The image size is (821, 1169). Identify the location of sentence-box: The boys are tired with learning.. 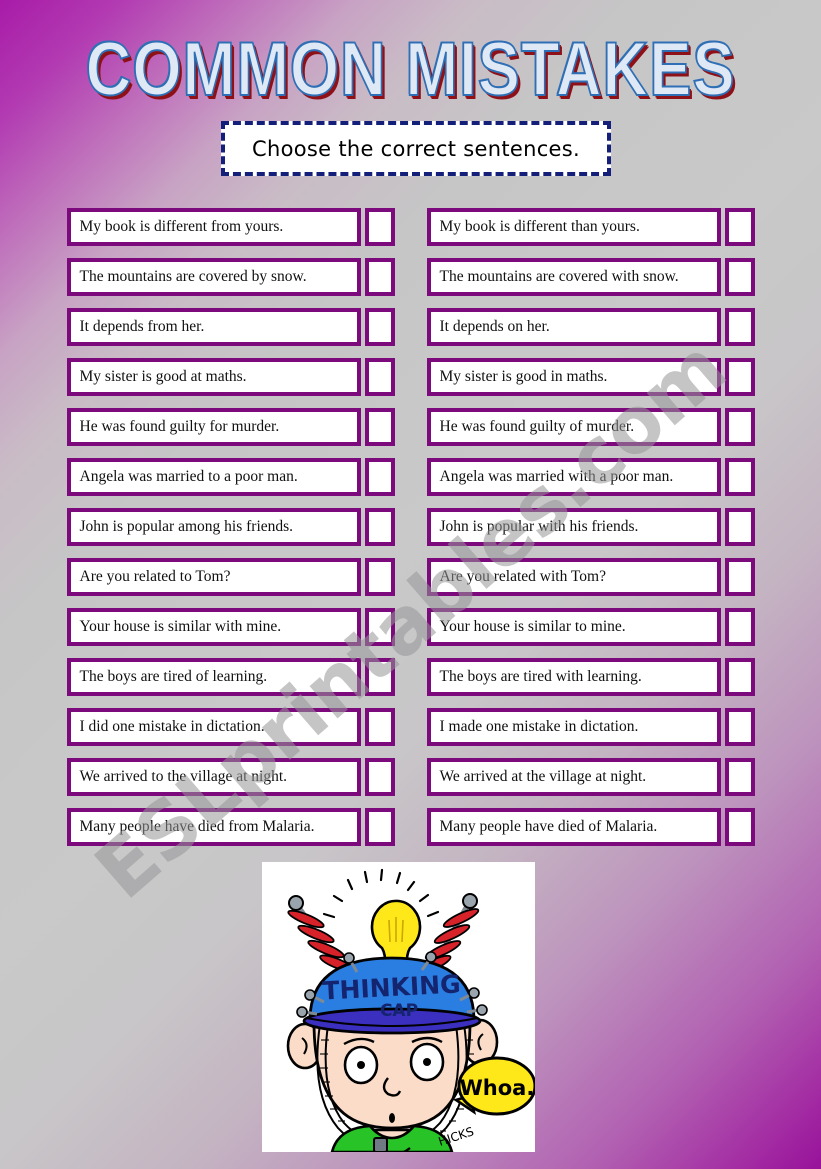
(573, 677).